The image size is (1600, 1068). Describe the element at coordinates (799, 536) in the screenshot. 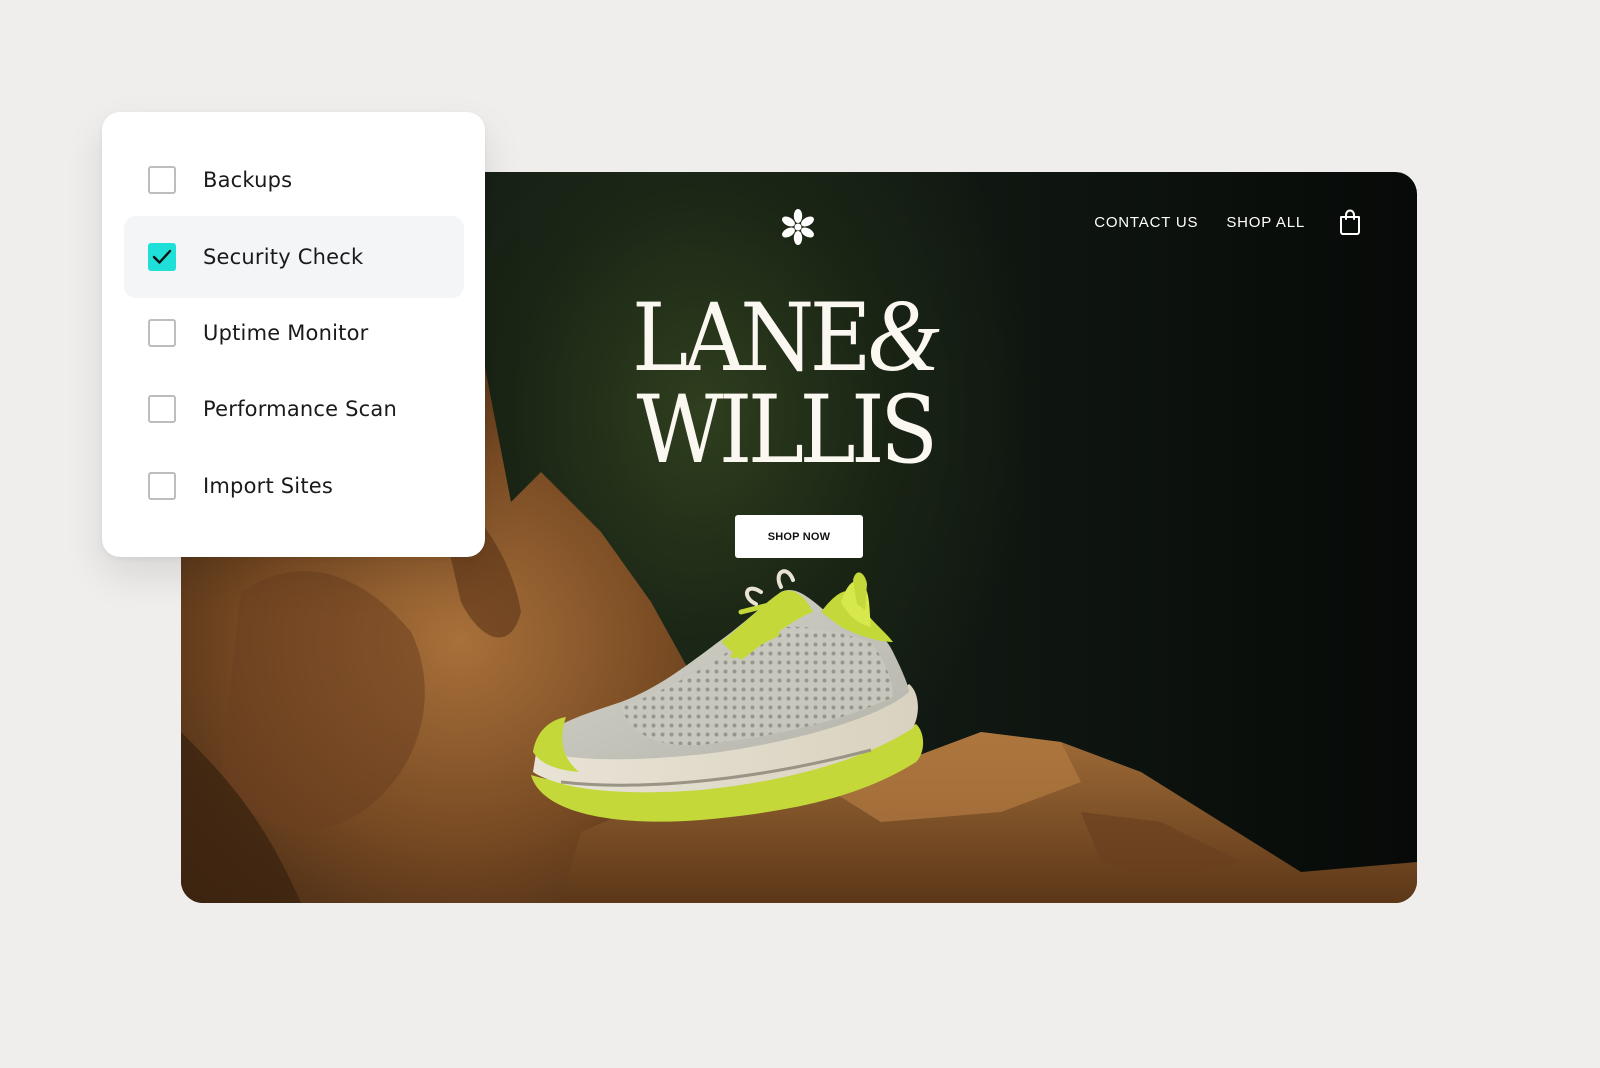

I see `shop-now-button: SHOP NOW` at that location.